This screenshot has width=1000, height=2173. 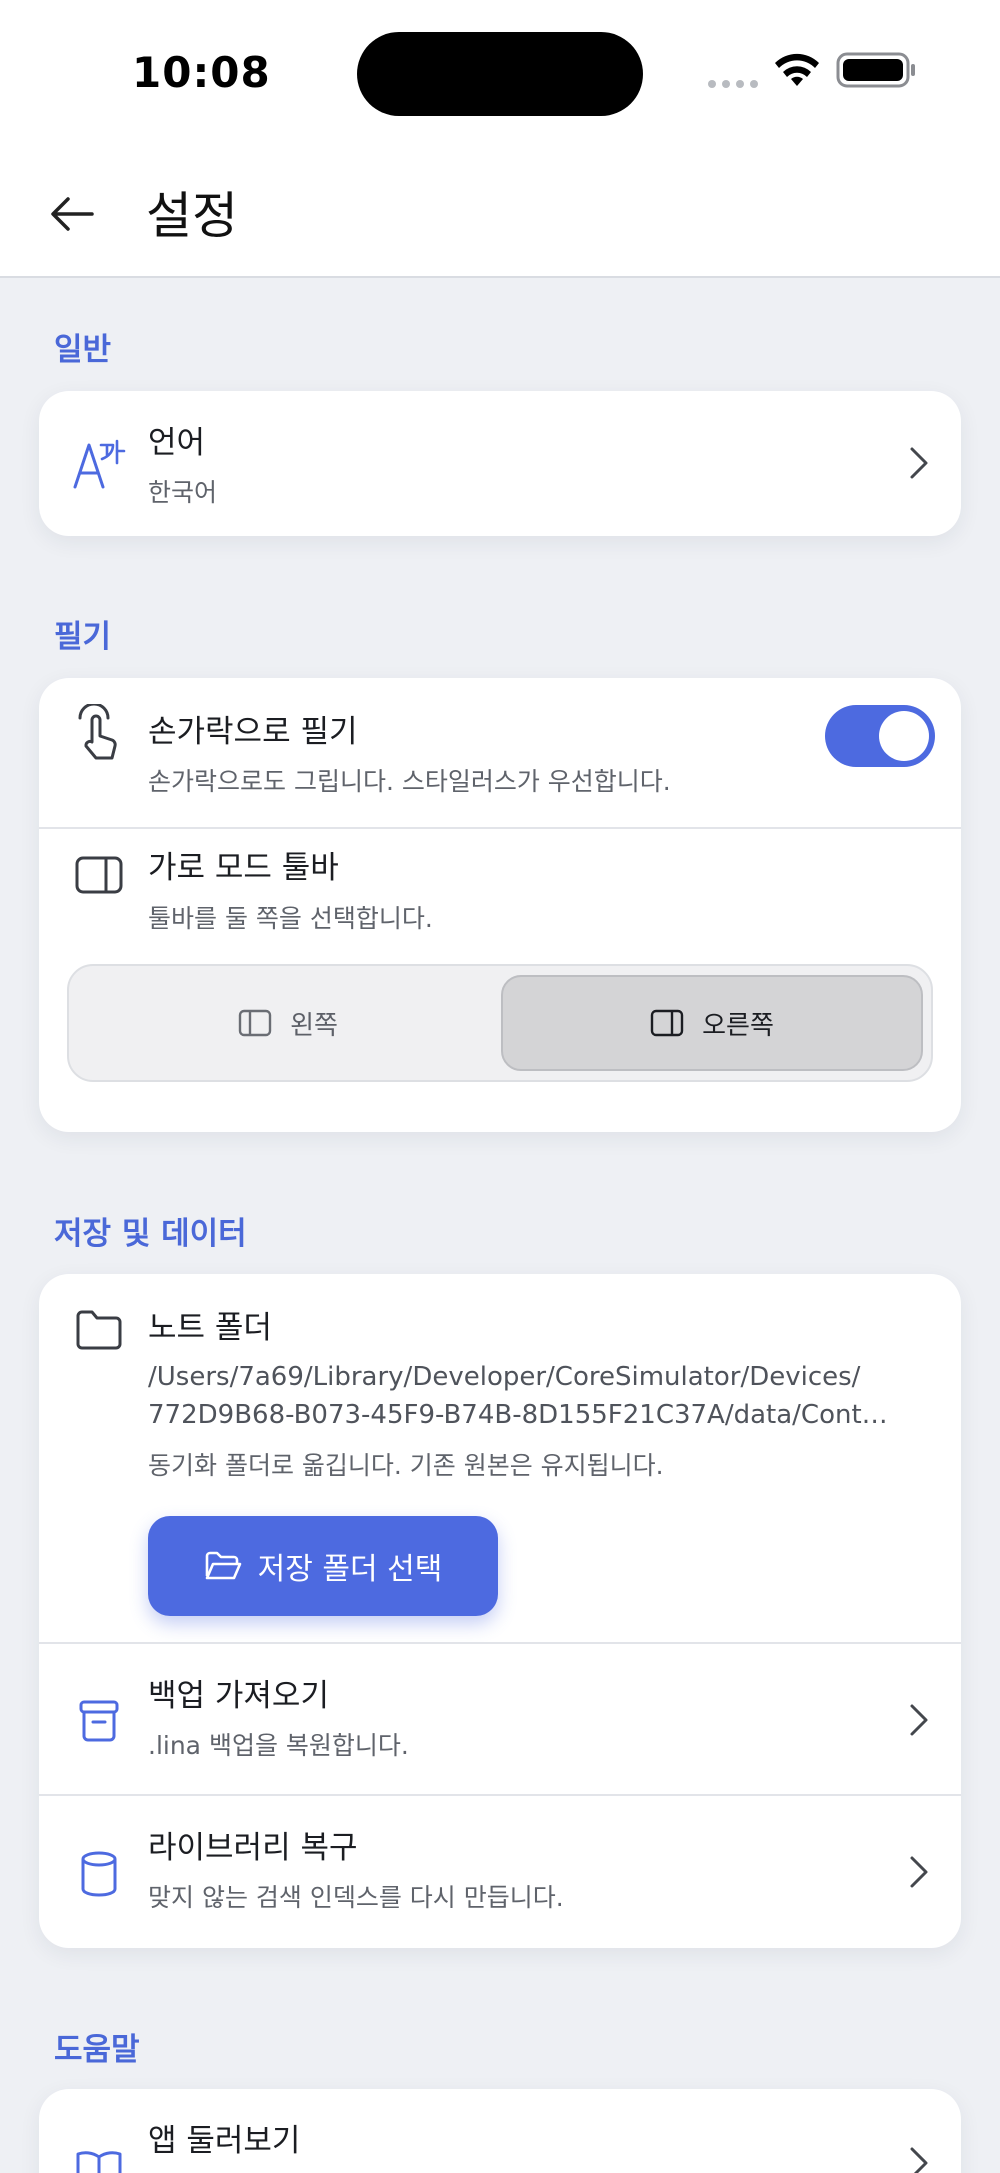 I want to click on language-row: 언어 한국어, so click(x=500, y=463).